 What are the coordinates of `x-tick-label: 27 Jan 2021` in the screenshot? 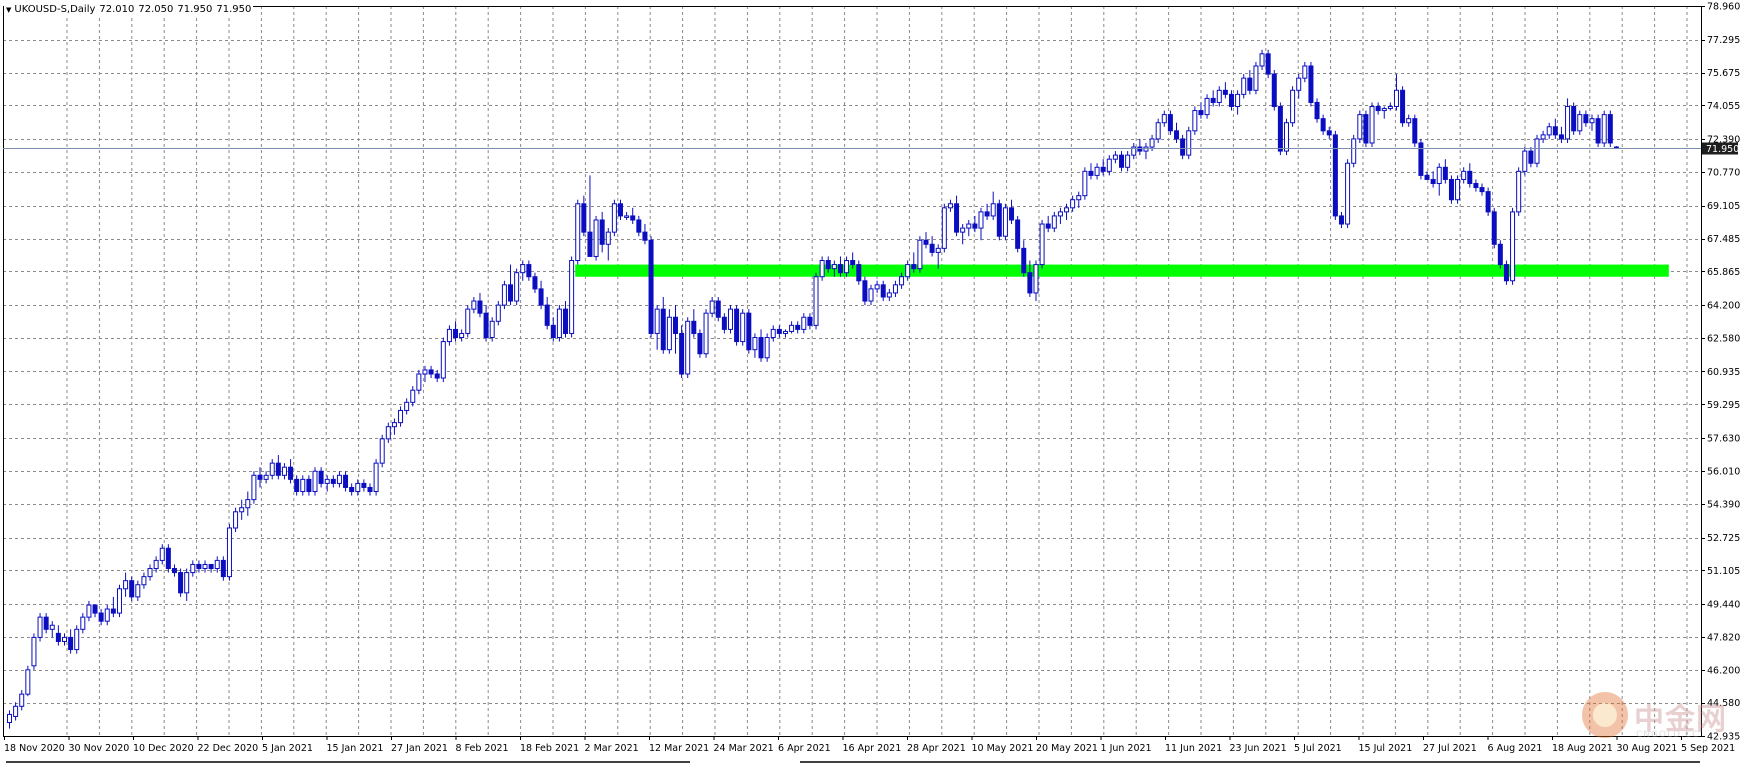 It's located at (419, 748).